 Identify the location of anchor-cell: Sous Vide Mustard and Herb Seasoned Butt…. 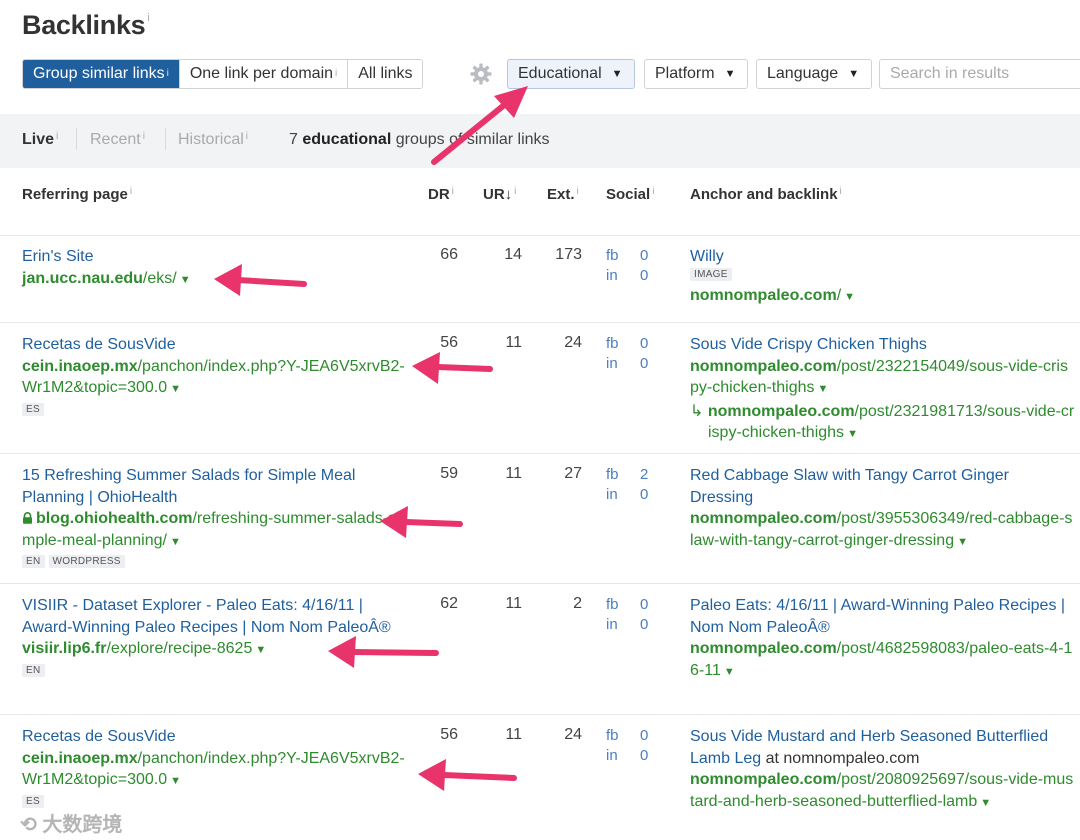
(882, 770).